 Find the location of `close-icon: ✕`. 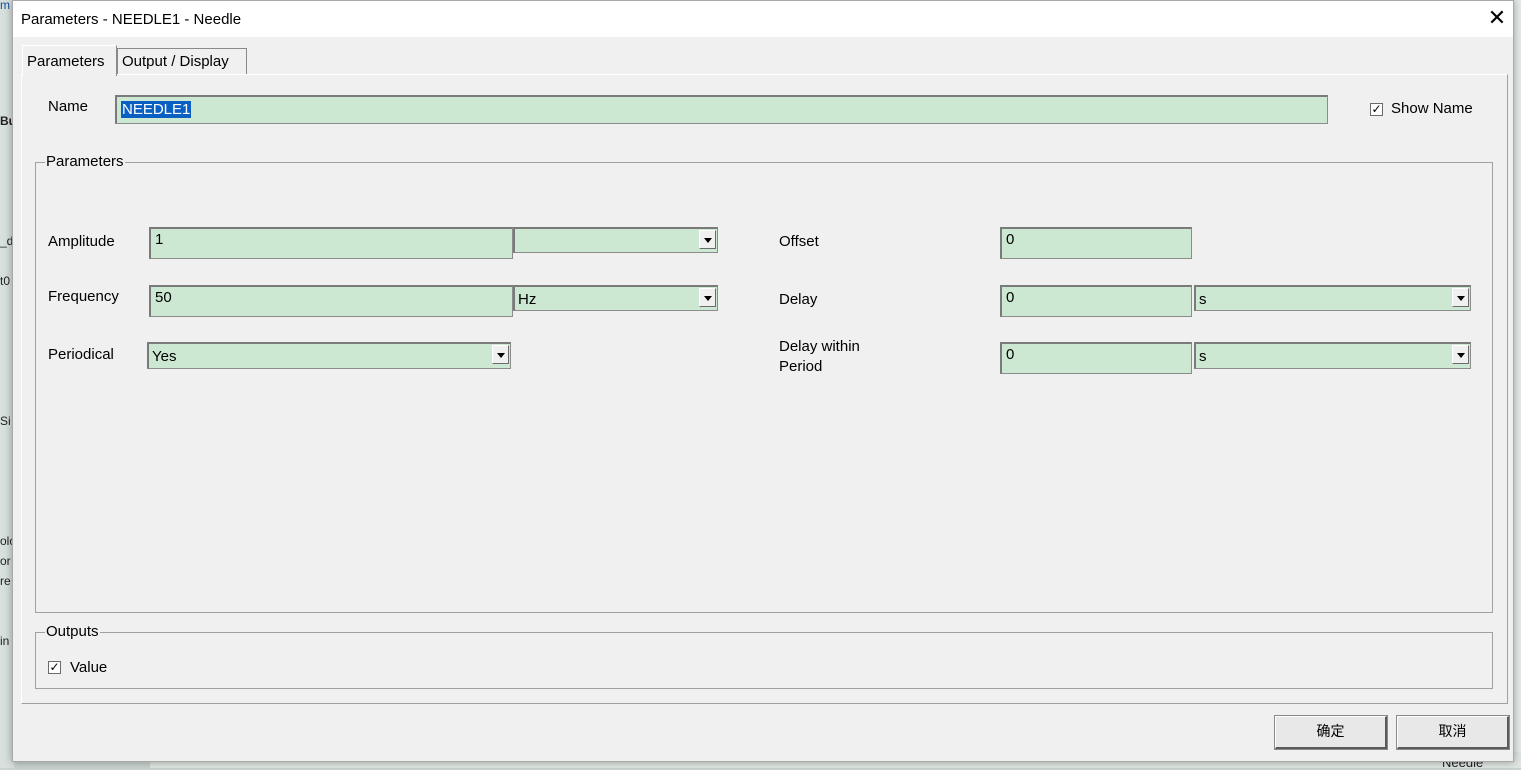

close-icon: ✕ is located at coordinates (1497, 19).